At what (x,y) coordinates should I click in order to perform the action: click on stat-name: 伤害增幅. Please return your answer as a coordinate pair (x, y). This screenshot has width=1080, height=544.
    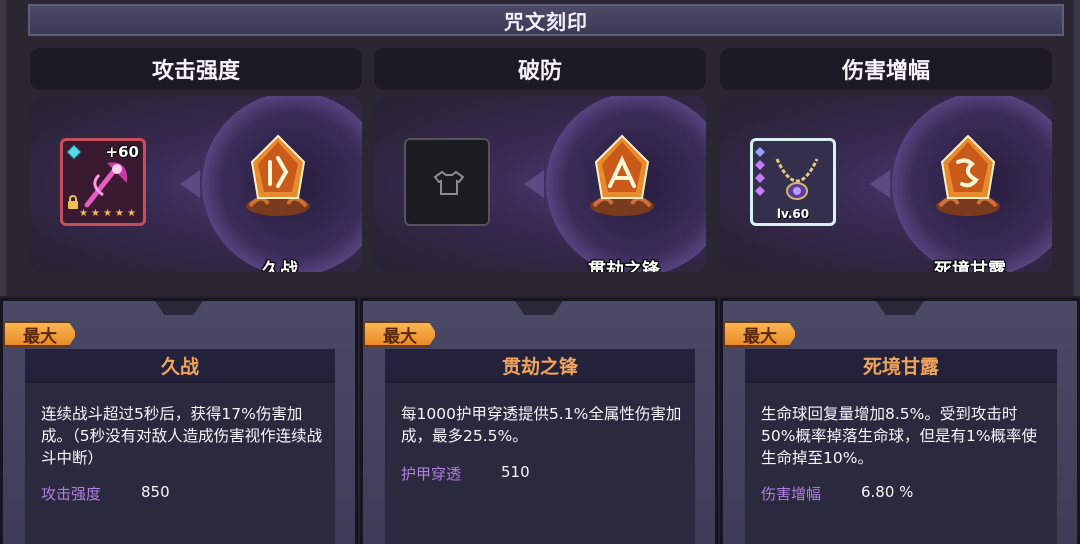
    Looking at the image, I should click on (791, 494).